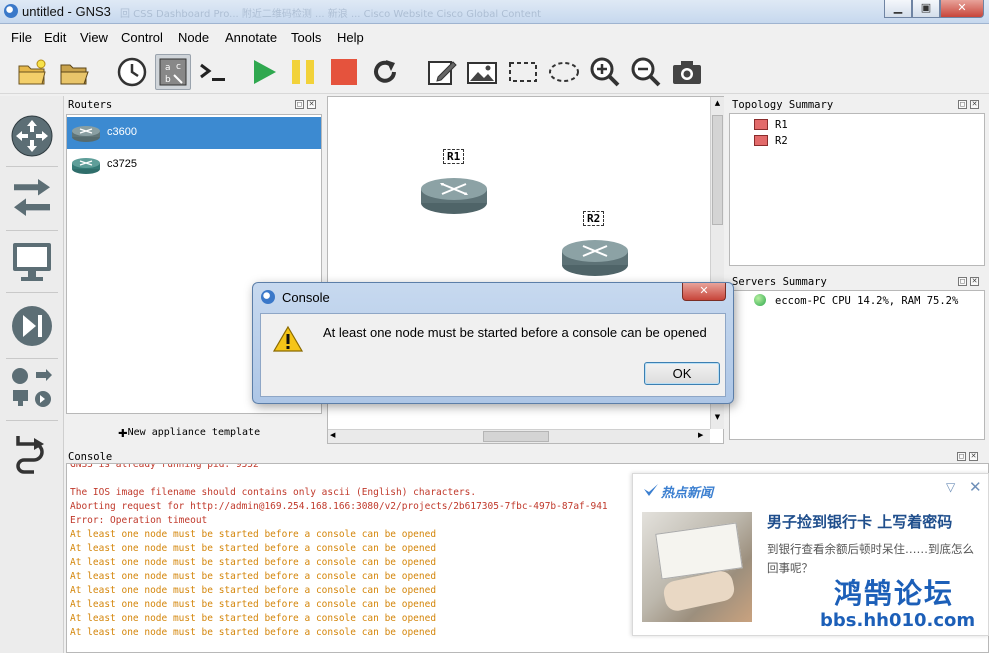 The height and width of the screenshot is (653, 989). What do you see at coordinates (523, 72) in the screenshot?
I see `draw-rectangle-icon` at bounding box center [523, 72].